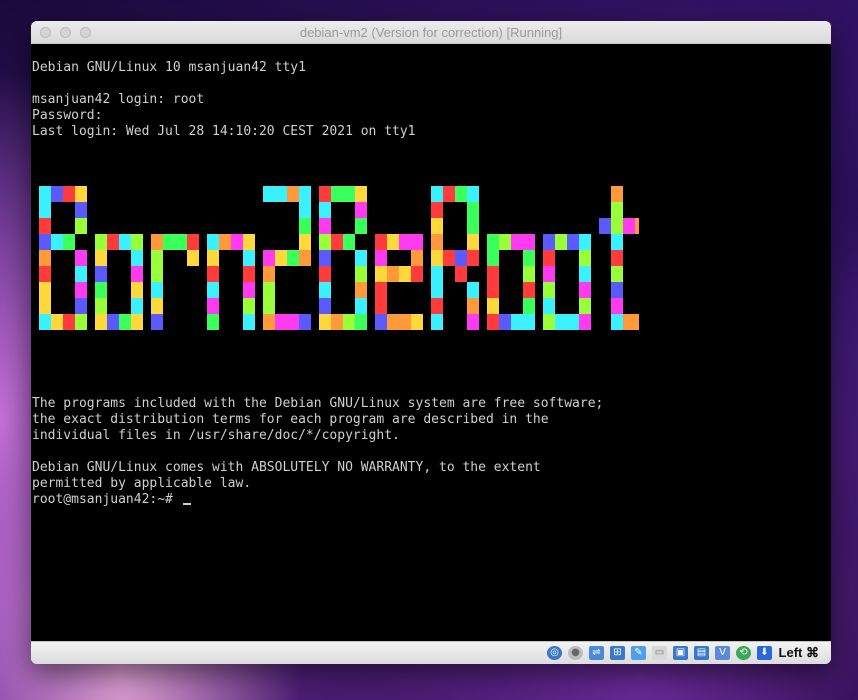 The height and width of the screenshot is (700, 858). I want to click on usb-icon: ⇌, so click(596, 653).